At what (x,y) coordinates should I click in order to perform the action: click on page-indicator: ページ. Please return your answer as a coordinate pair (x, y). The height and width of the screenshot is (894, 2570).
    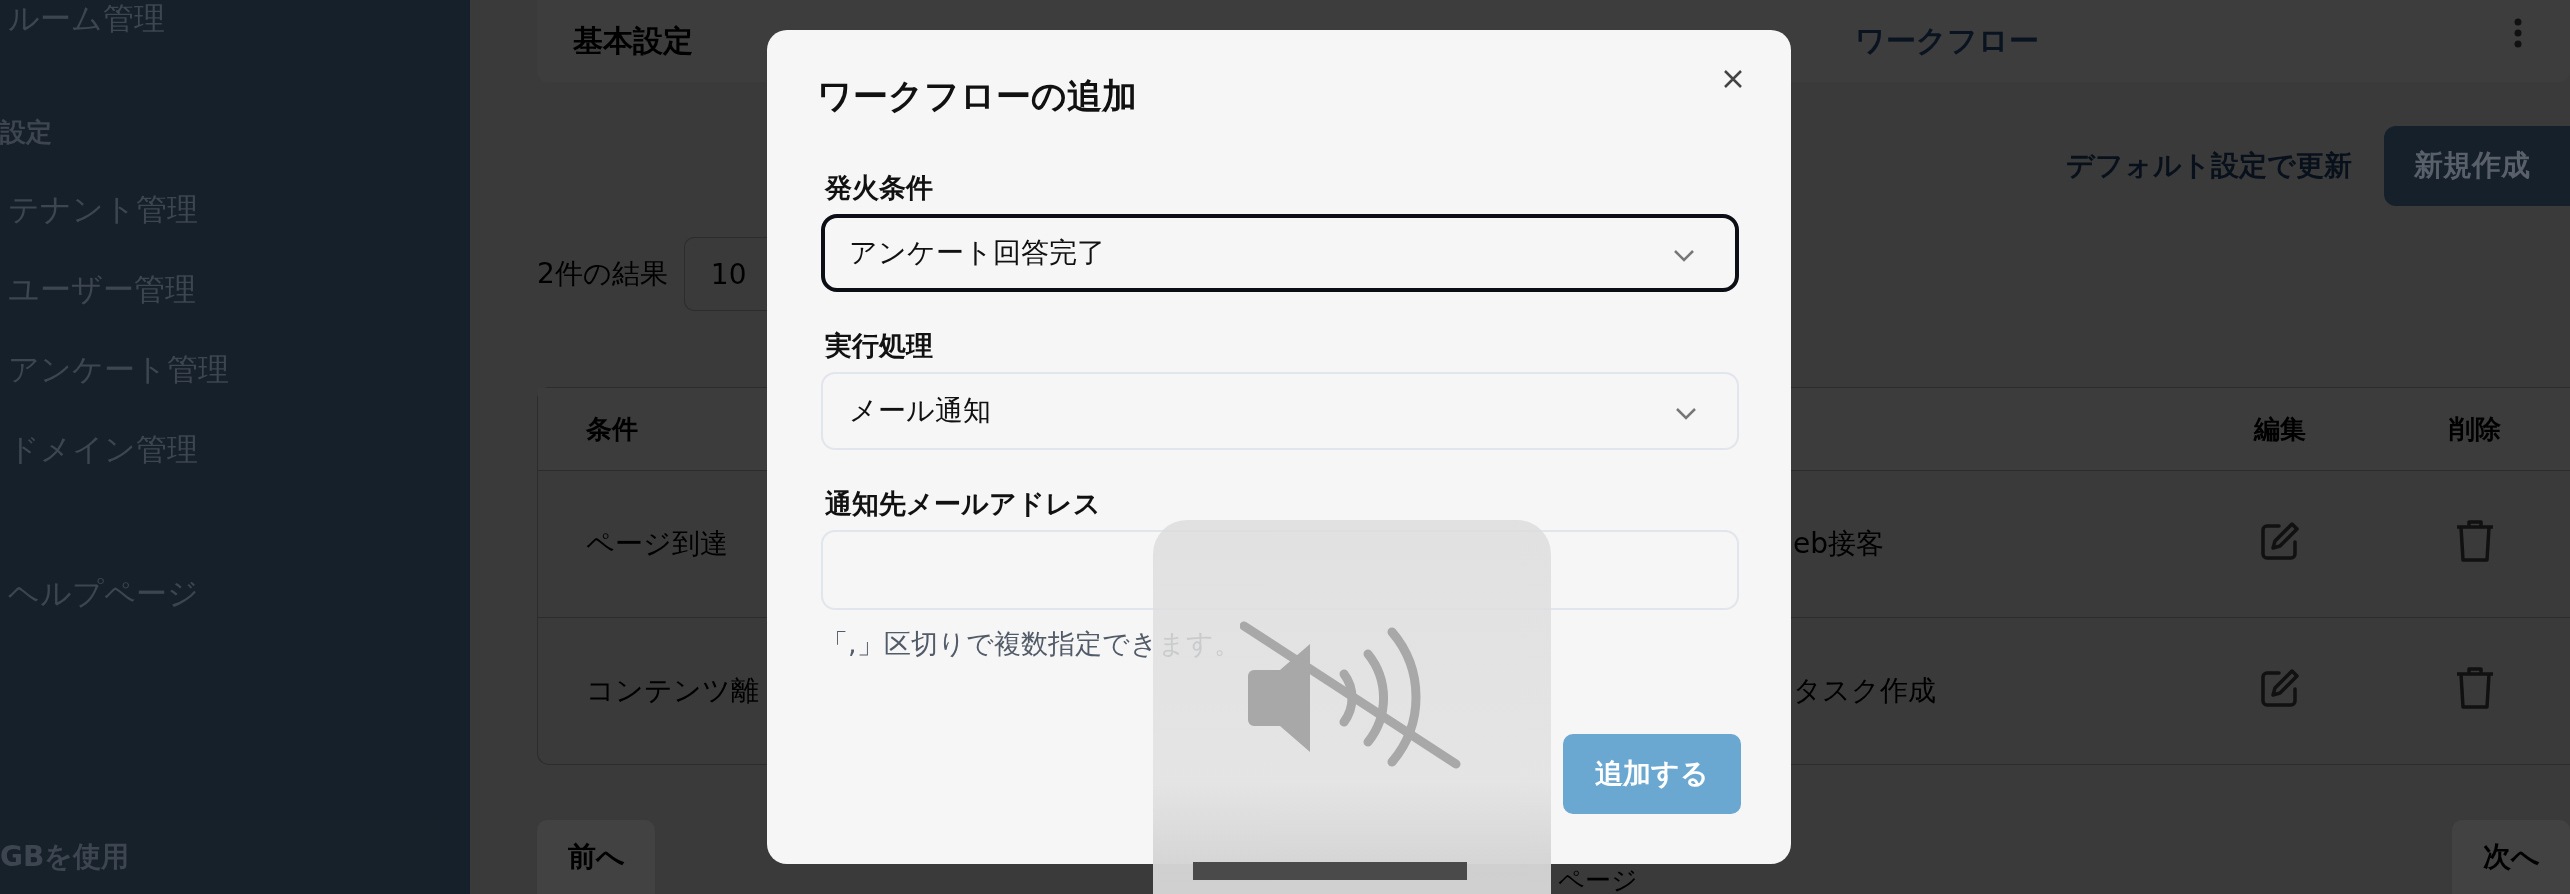
    Looking at the image, I should click on (1598, 880).